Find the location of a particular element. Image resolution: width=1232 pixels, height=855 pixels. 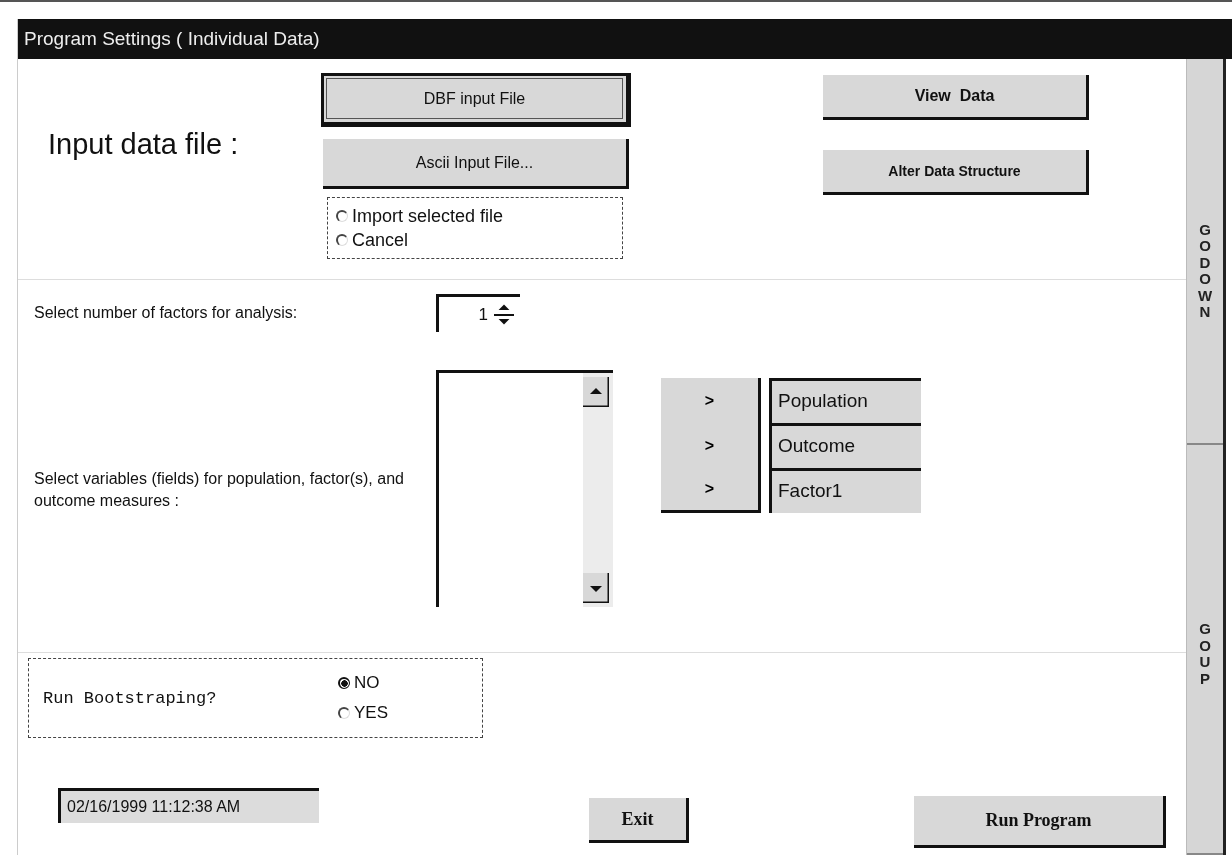

data-button: Alter Data Structure is located at coordinates (956, 172).